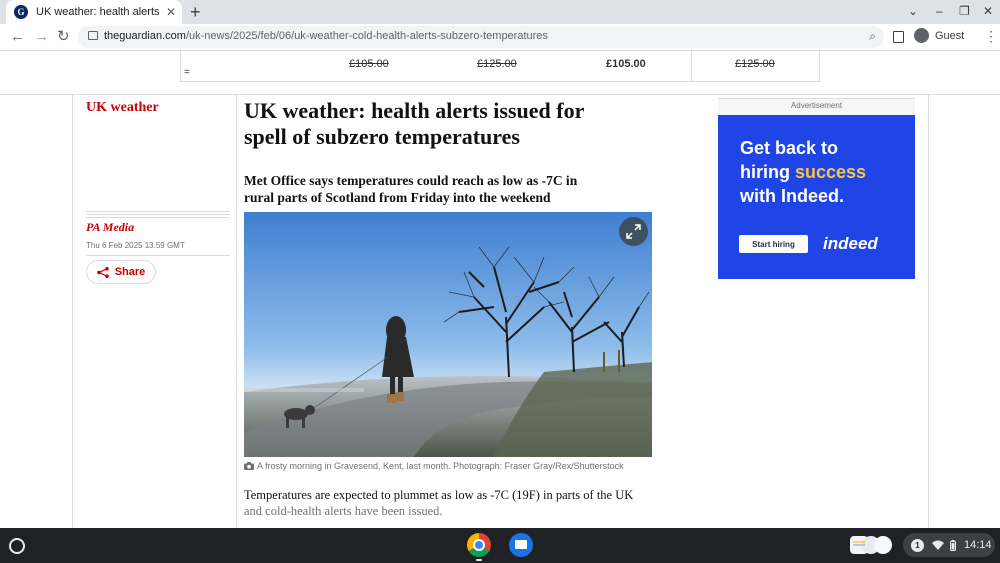 The image size is (1000, 563). I want to click on restore-icon: ❐, so click(964, 11).